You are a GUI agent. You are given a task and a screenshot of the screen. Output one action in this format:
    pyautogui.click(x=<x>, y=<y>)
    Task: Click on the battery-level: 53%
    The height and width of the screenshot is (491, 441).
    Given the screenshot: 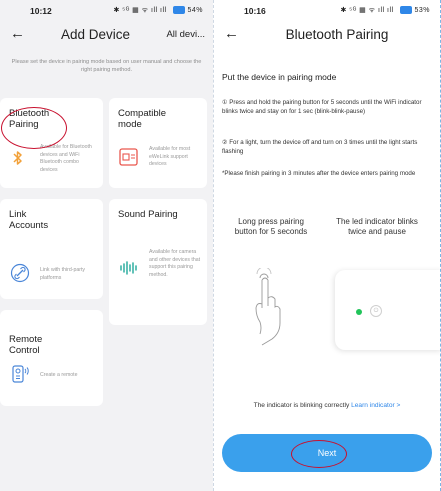 What is the action you would take?
    pyautogui.click(x=422, y=10)
    